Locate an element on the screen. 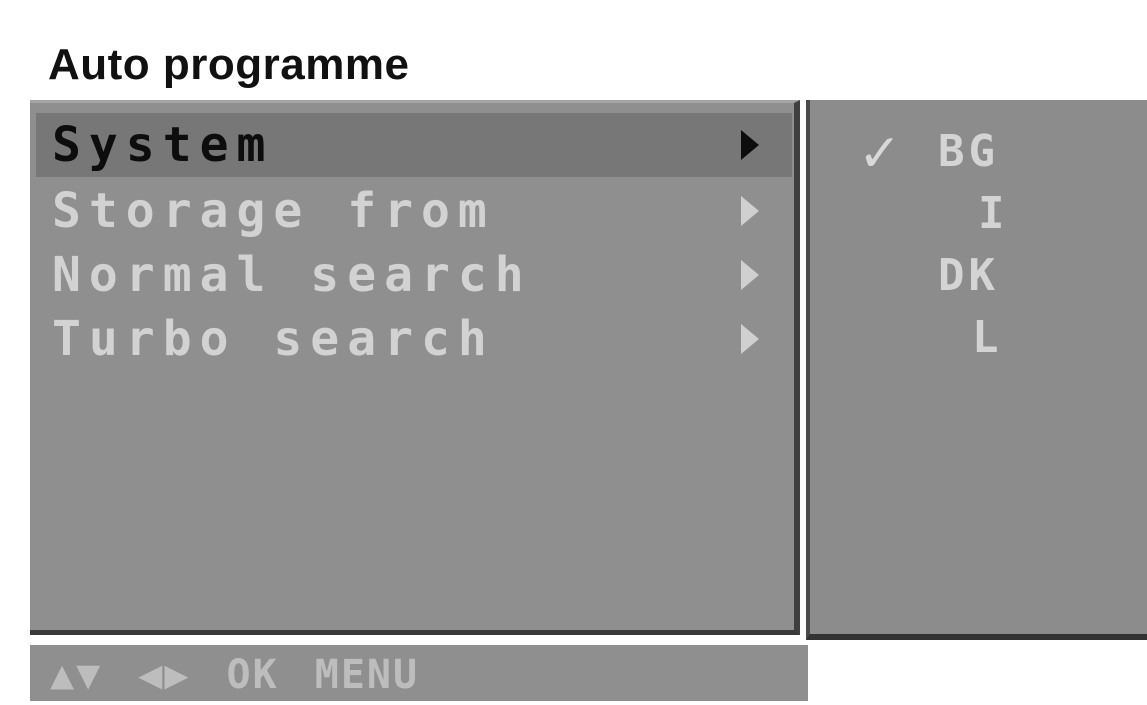 This screenshot has height=705, width=1147. checkmark-icon: ✓ is located at coordinates (880, 154).